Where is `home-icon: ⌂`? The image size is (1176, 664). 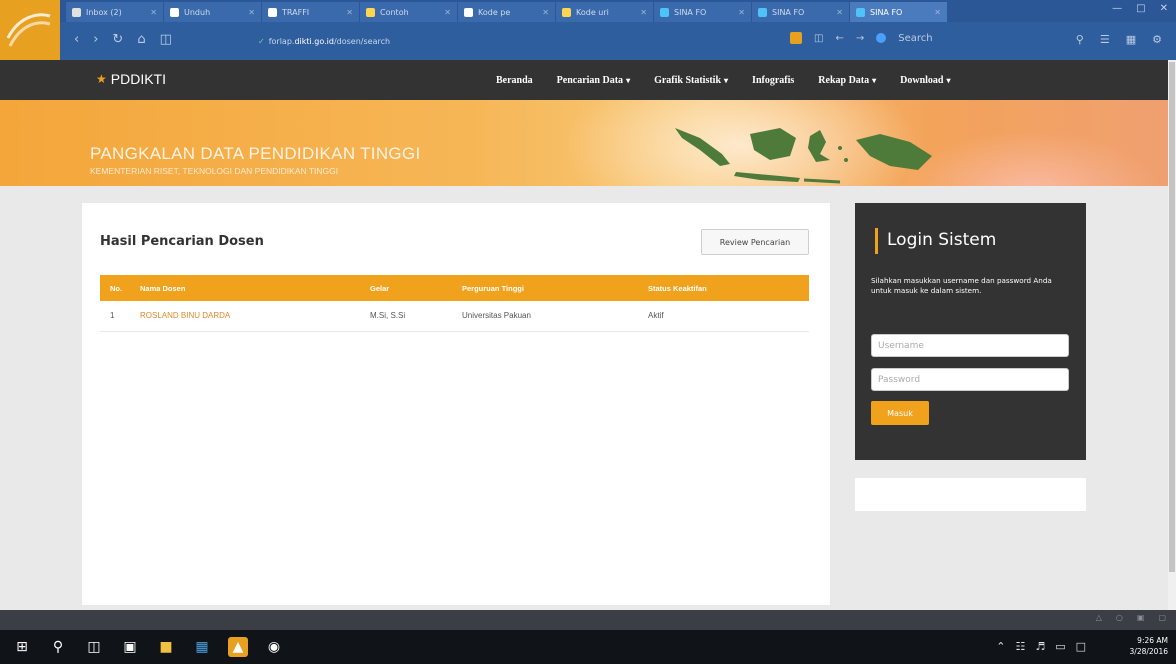
home-icon: ⌂ is located at coordinates (141, 39).